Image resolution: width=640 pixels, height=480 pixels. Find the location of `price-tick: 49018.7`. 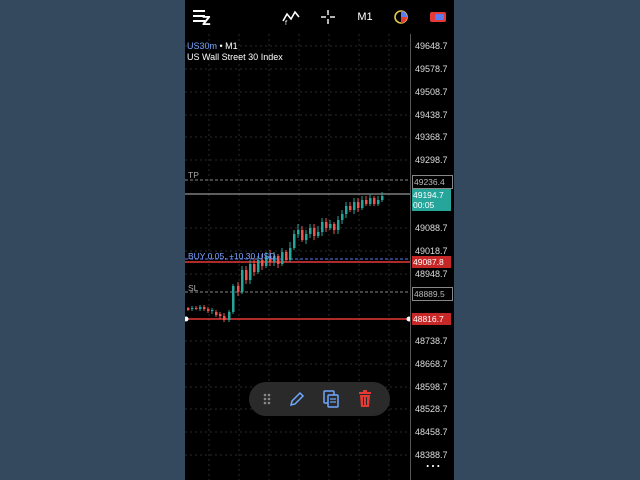

price-tick: 49018.7 is located at coordinates (431, 251).